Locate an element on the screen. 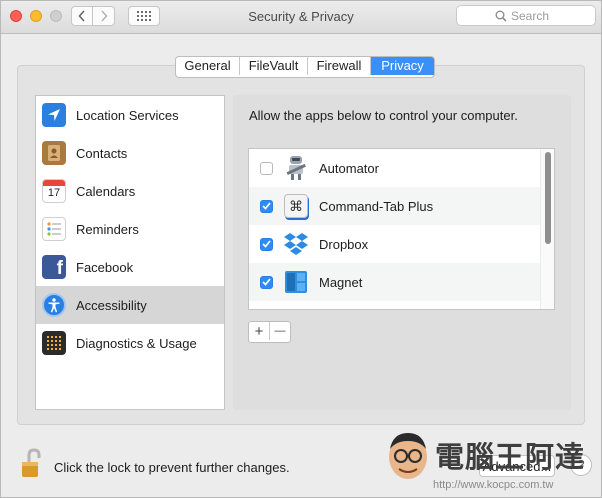 Image resolution: width=602 pixels, height=498 pixels. add-remove-control: + — is located at coordinates (269, 332).